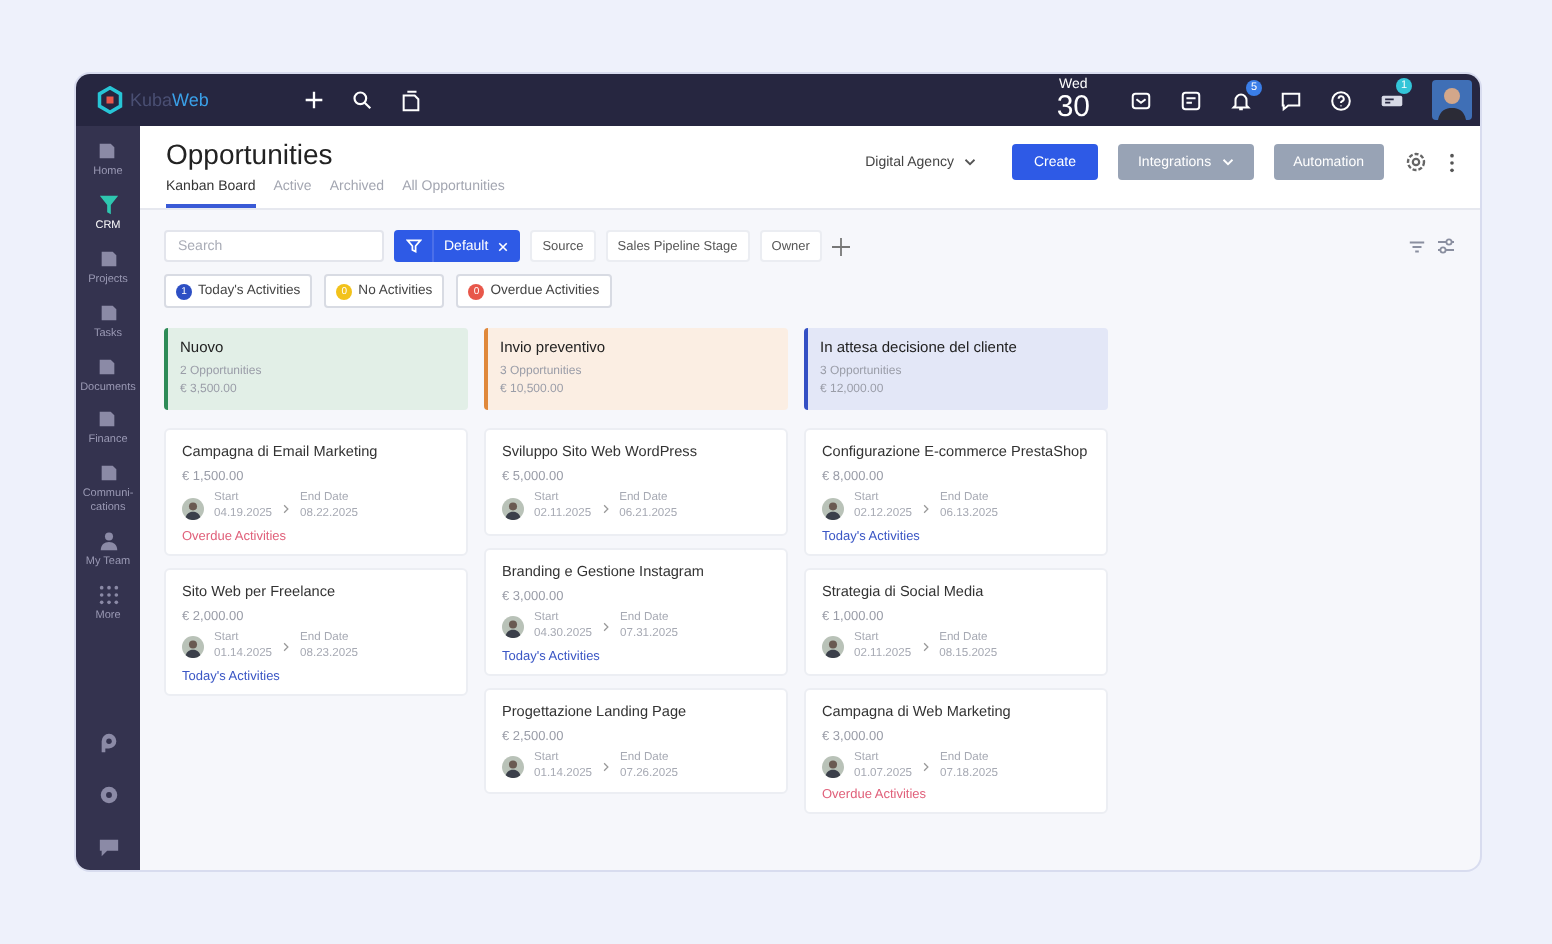 This screenshot has height=944, width=1552. I want to click on team-icon, so click(108, 541).